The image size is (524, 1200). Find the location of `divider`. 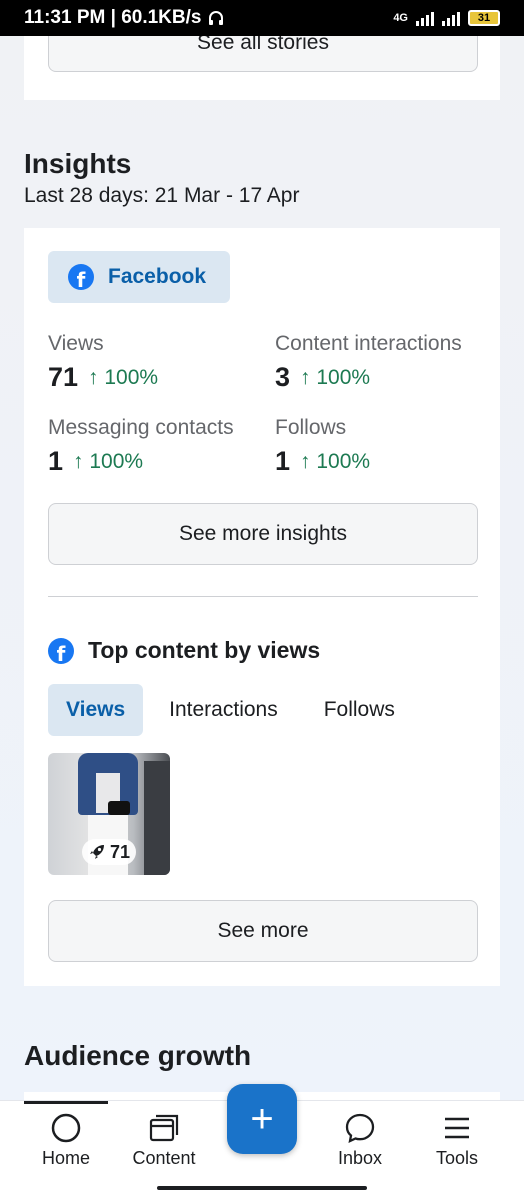

divider is located at coordinates (263, 596).